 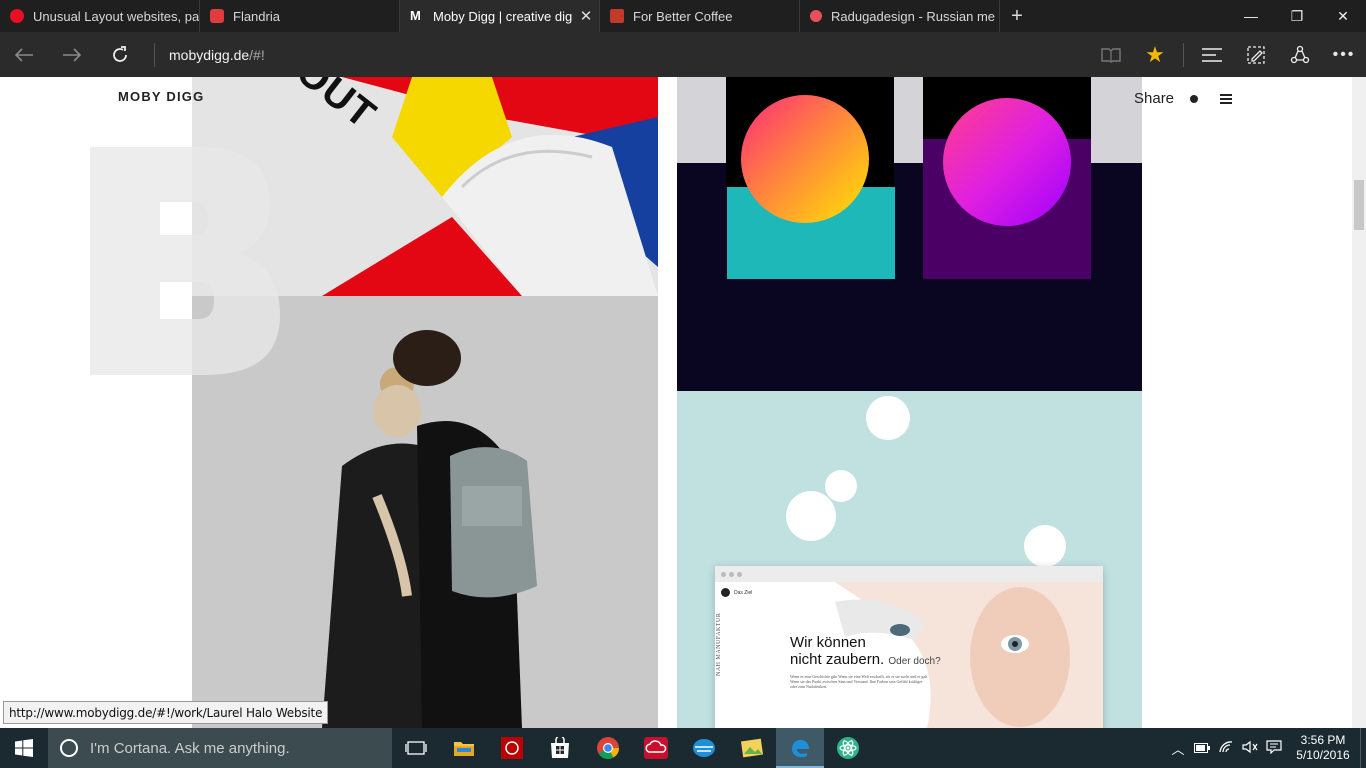 I want to click on atom-icon, so click(x=848, y=748).